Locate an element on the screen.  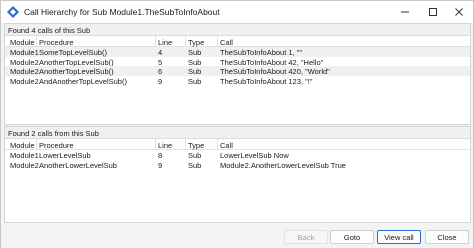
cell-call: TheSubToInfoAbout 123, "!" is located at coordinates (266, 81).